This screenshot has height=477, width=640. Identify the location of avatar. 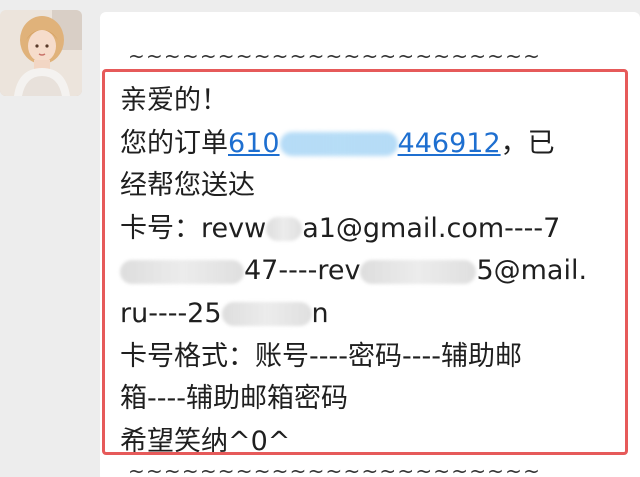
(41, 53).